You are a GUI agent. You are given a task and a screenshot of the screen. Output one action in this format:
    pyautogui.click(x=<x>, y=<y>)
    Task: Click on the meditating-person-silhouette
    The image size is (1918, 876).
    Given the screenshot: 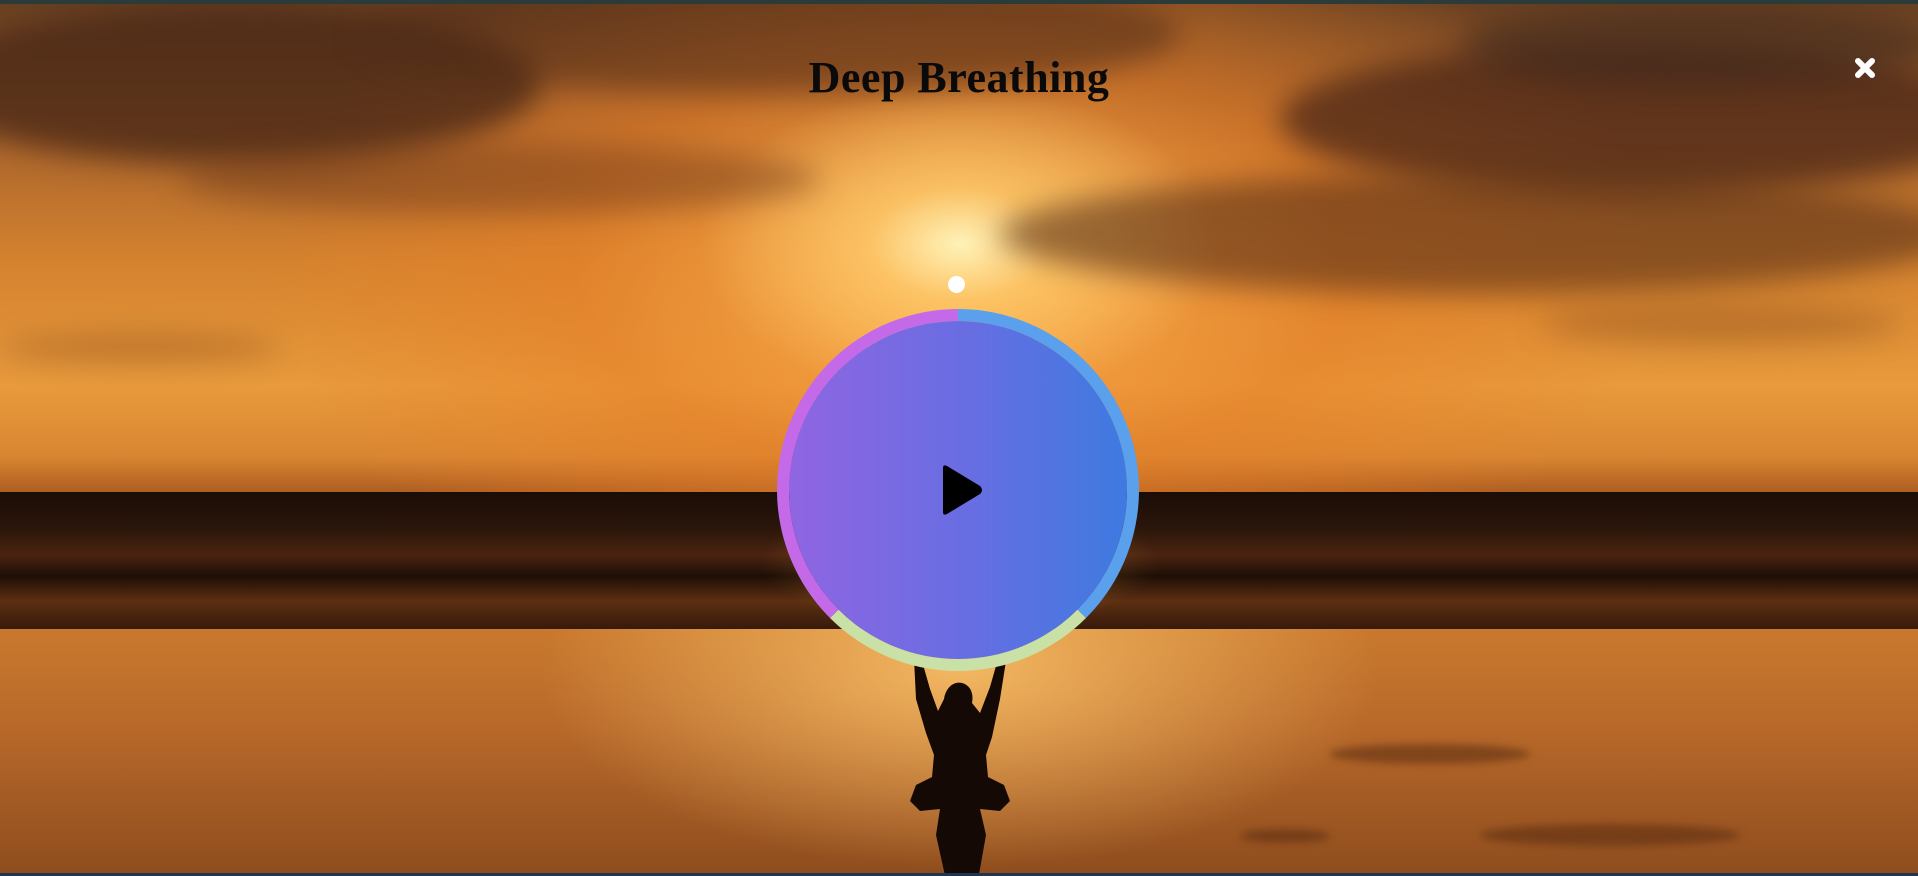 What is the action you would take?
    pyautogui.click(x=960, y=766)
    